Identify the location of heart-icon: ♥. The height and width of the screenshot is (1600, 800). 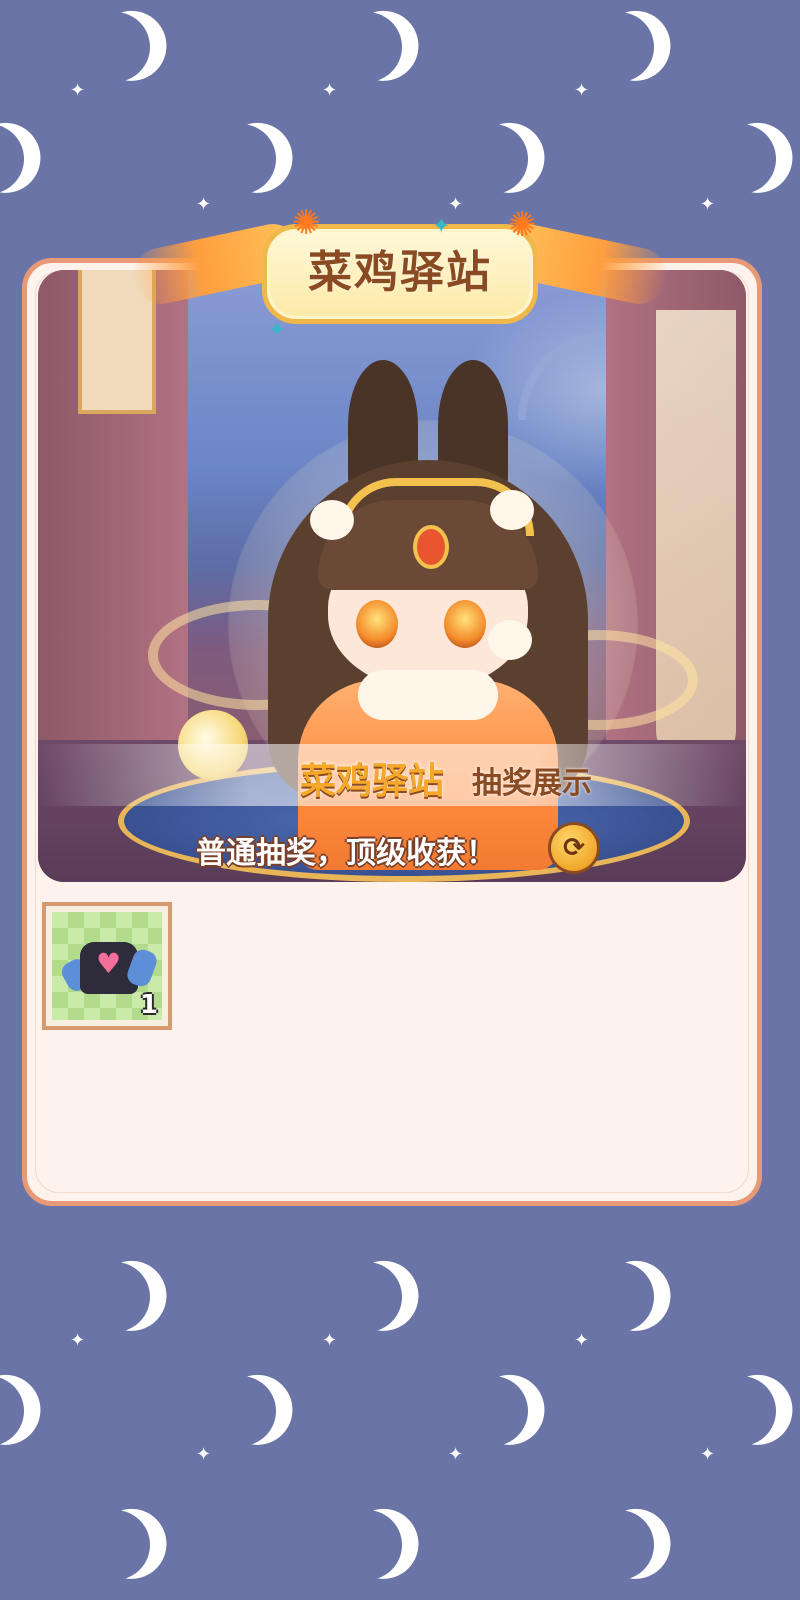
(109, 963).